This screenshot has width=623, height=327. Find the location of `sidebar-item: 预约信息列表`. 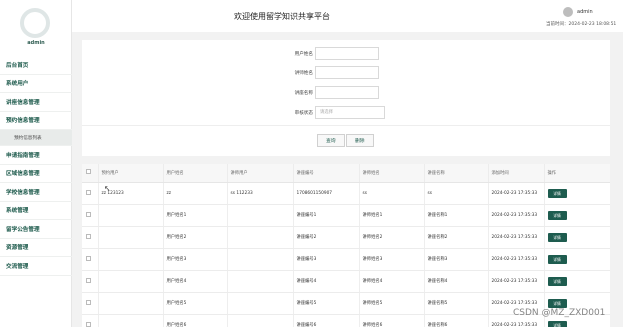

sidebar-item: 预约信息列表 is located at coordinates (36, 138).